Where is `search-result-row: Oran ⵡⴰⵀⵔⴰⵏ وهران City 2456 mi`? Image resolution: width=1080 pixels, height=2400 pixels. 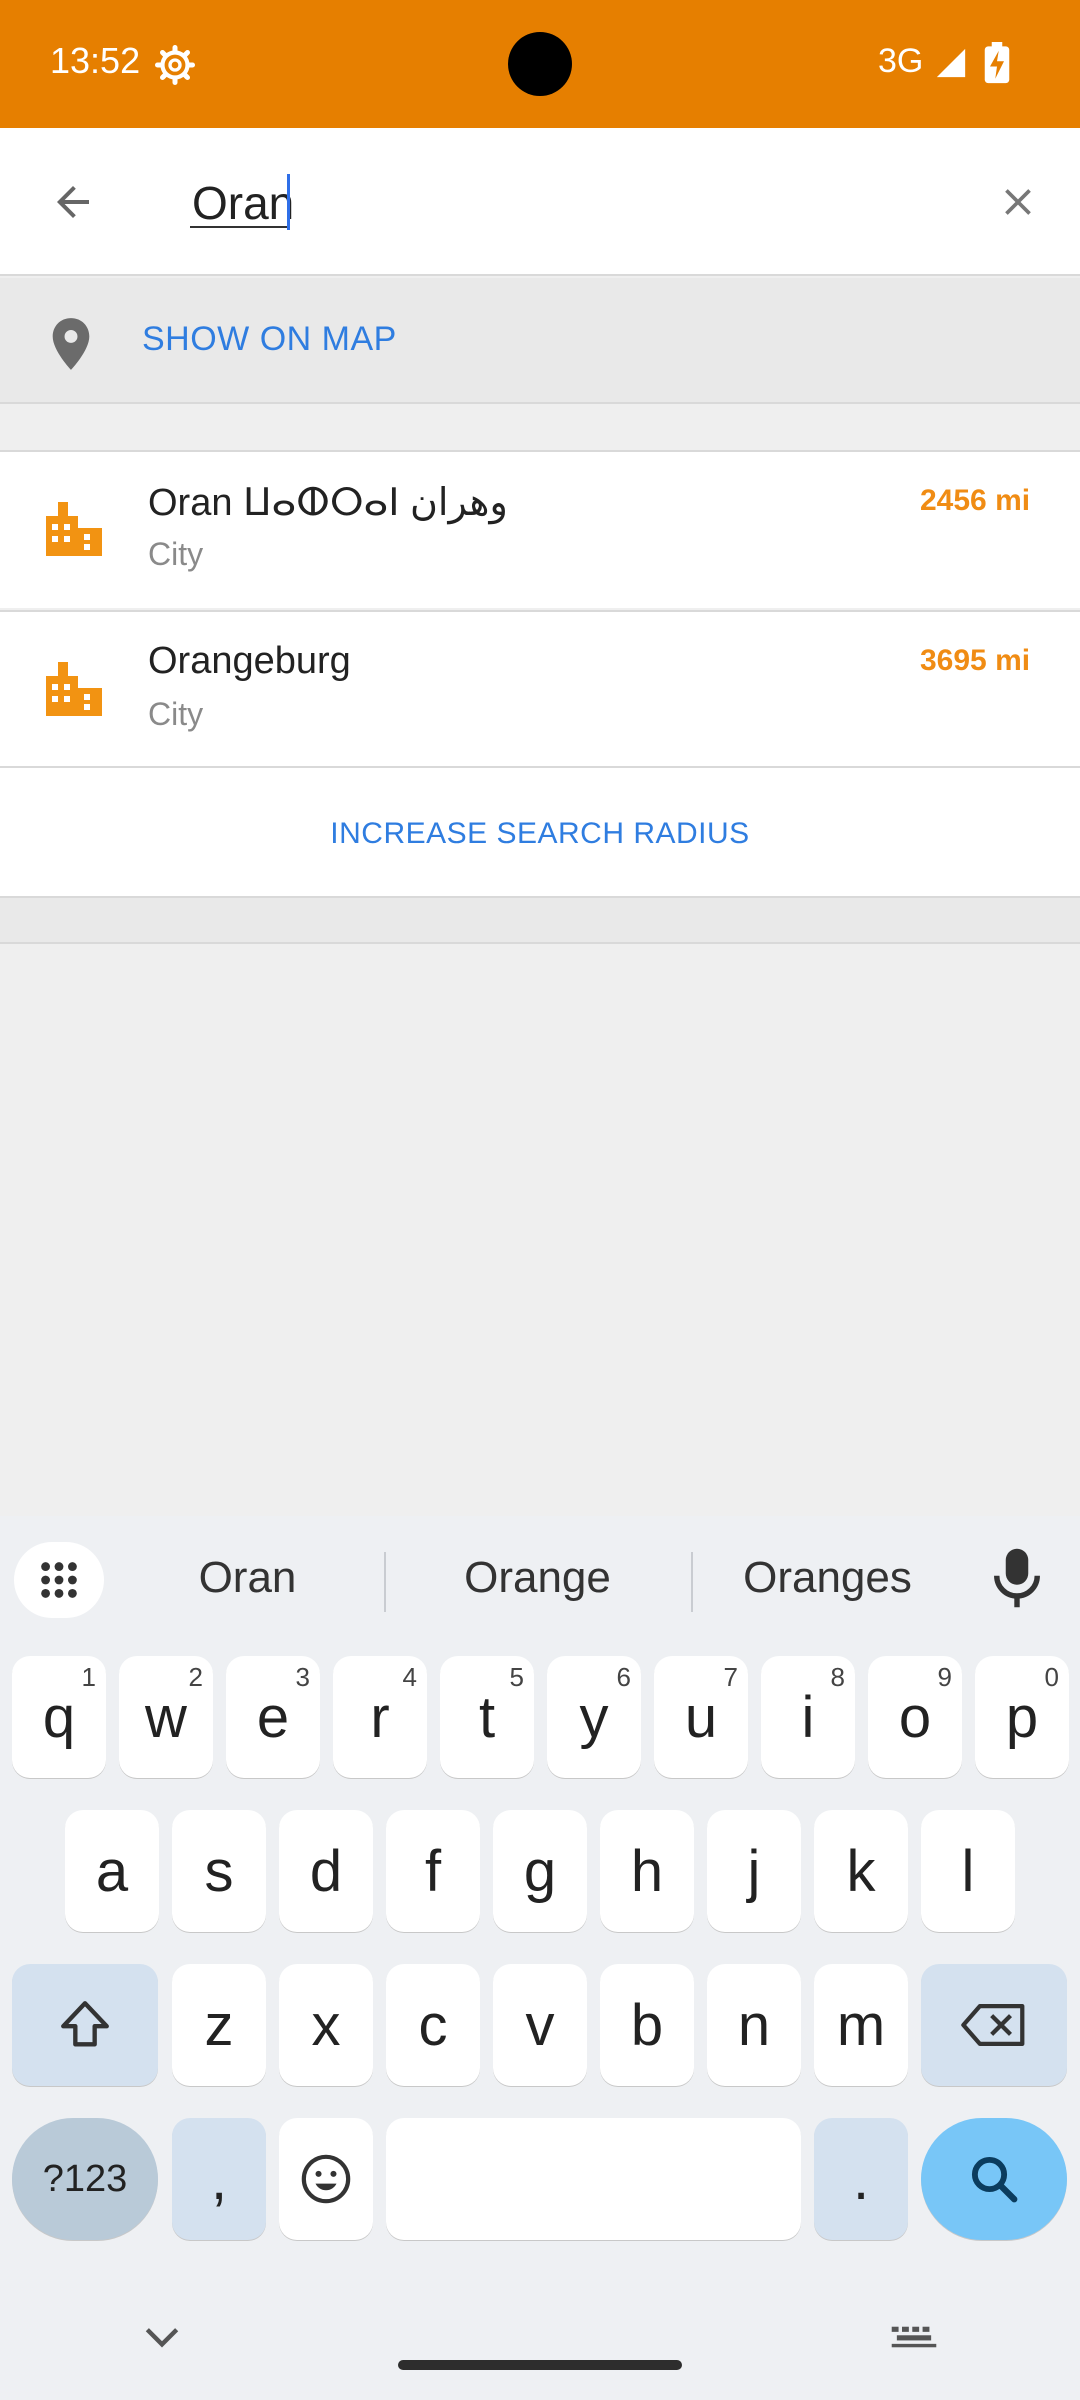
search-result-row: Oran ⵡⴰⵀⵔⴰⵏ وهران City 2456 mi is located at coordinates (540, 529).